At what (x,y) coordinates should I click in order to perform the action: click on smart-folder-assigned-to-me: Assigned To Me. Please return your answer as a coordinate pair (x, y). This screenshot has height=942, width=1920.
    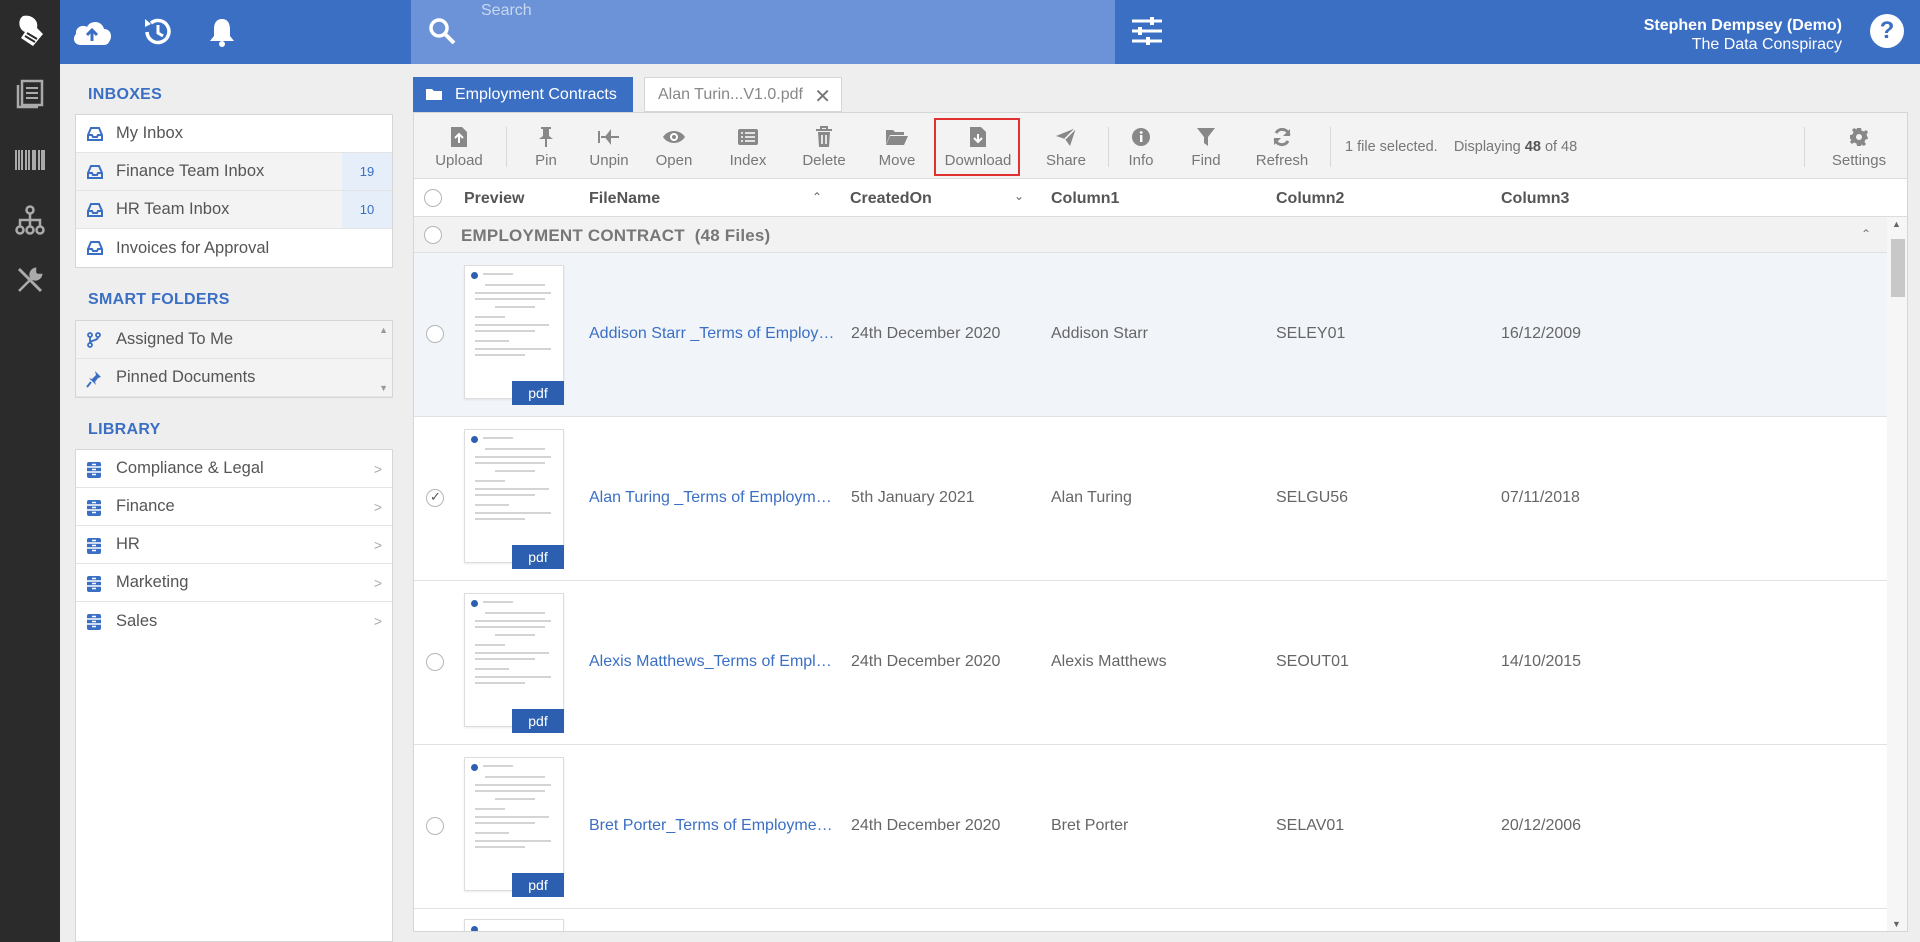
    Looking at the image, I should click on (234, 340).